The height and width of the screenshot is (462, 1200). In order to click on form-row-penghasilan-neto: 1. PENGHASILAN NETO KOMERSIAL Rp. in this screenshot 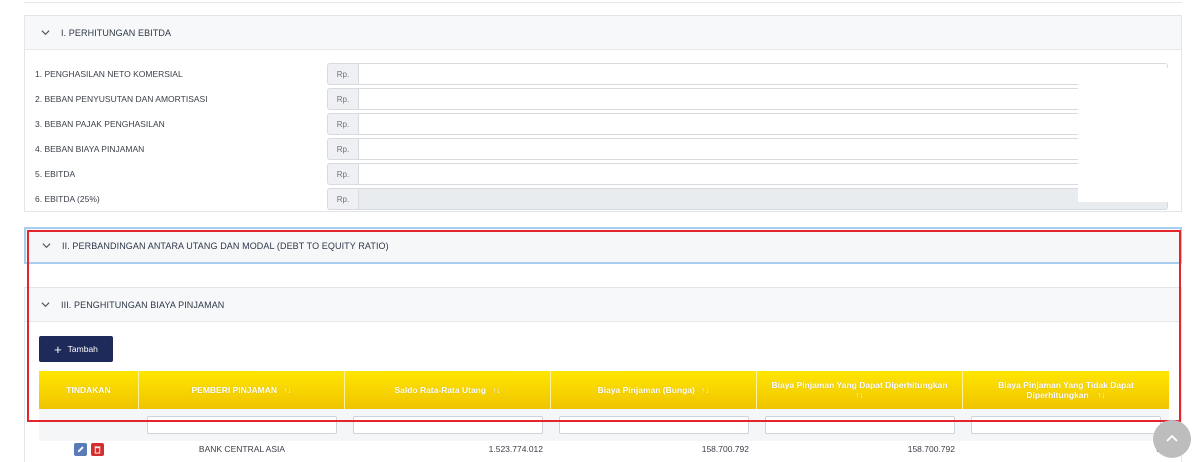, I will do `click(604, 74)`.